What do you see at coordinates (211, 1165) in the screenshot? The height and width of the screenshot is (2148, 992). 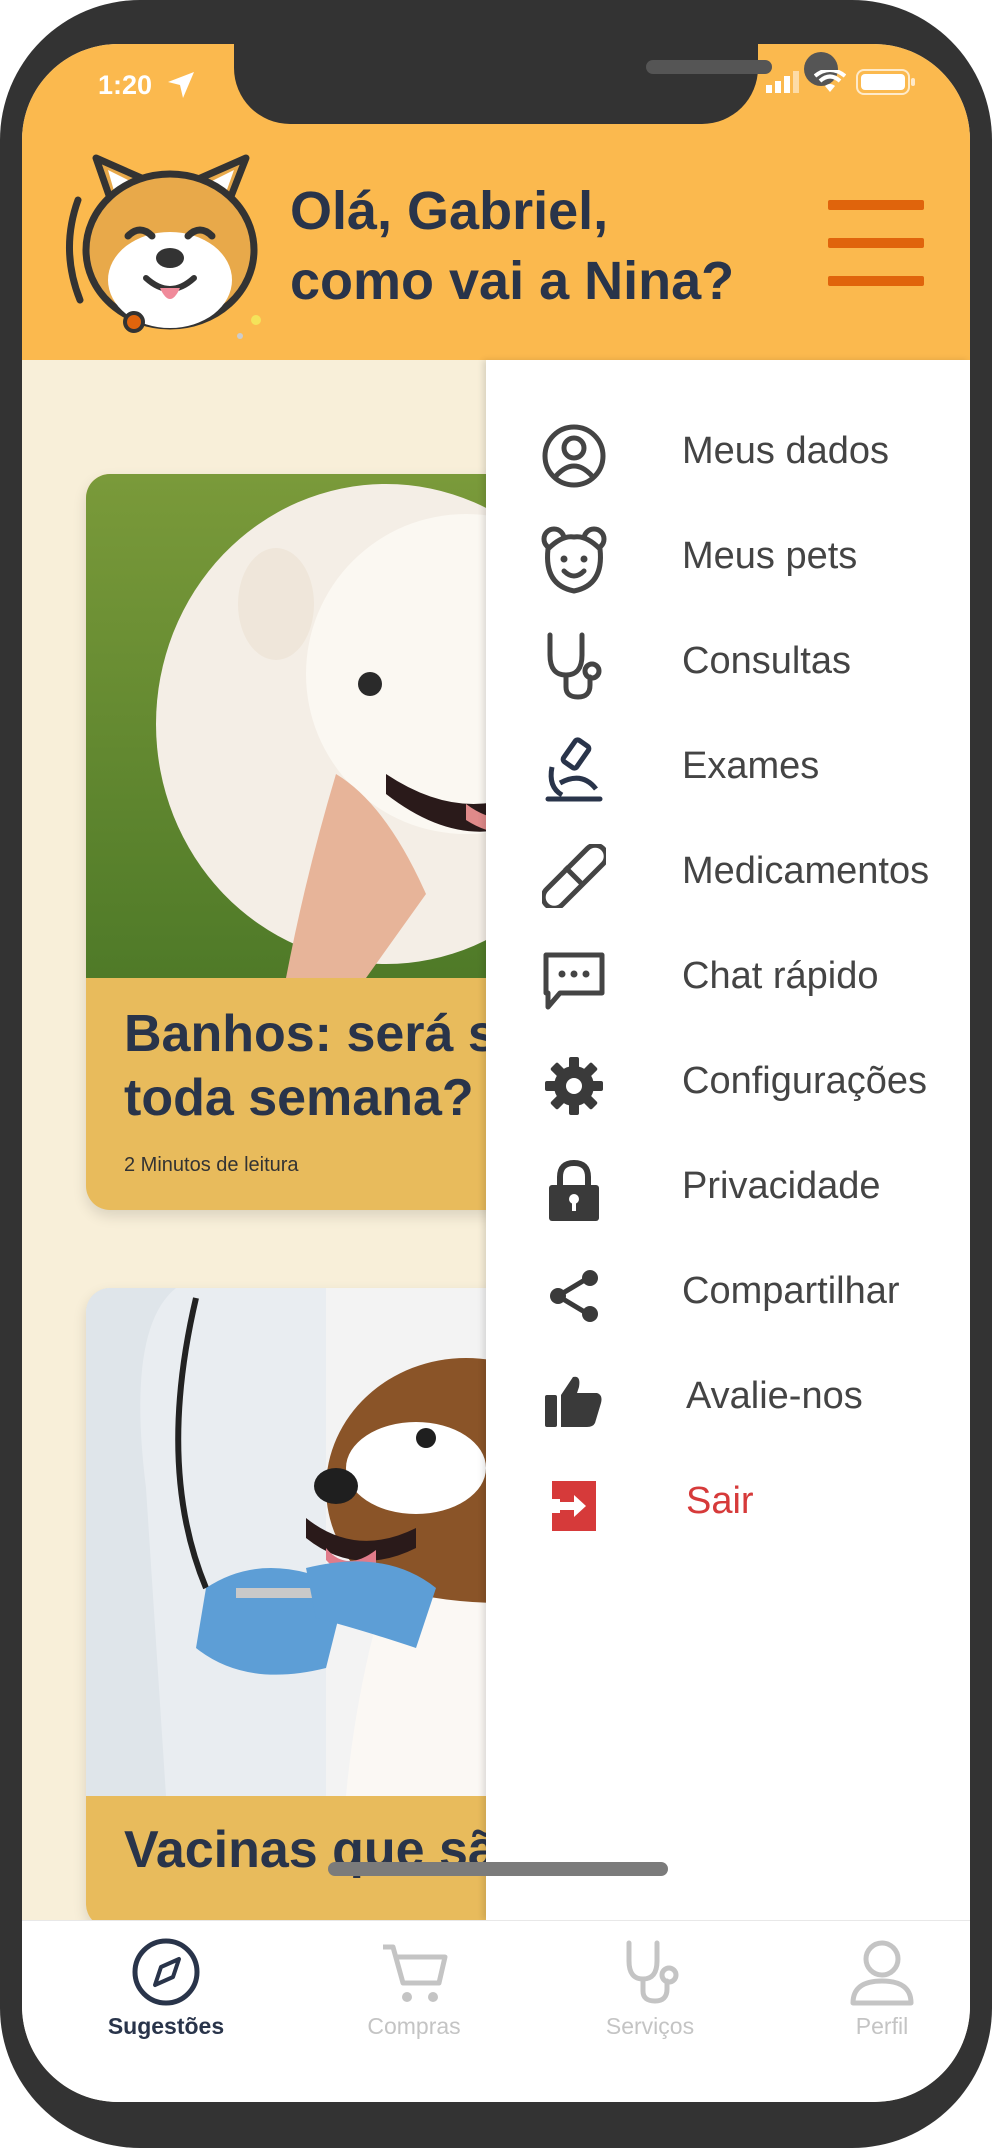 I see `reading-time: 2 Minutos de leitura` at bounding box center [211, 1165].